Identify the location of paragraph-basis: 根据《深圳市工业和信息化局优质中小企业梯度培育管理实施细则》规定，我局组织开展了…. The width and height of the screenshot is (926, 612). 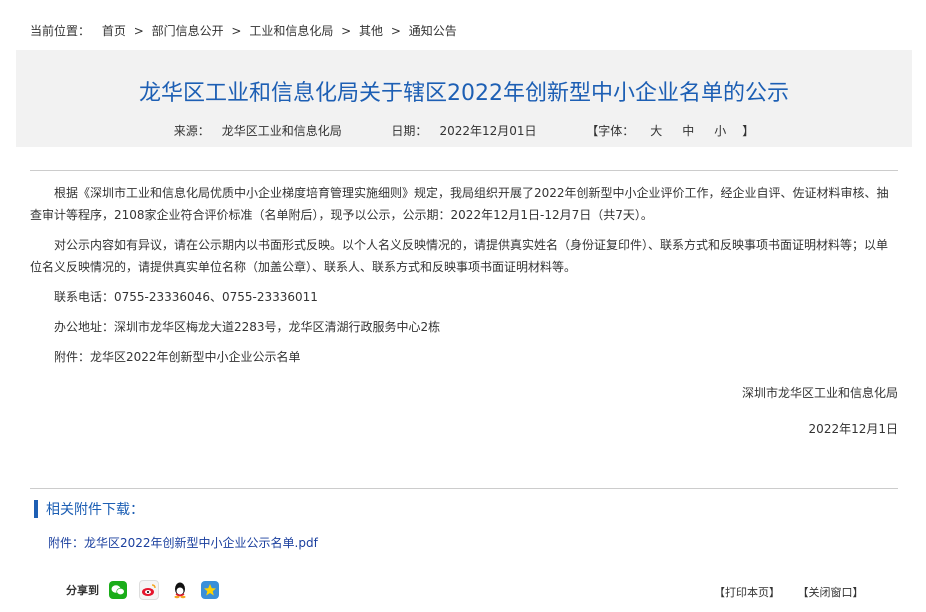
(459, 204).